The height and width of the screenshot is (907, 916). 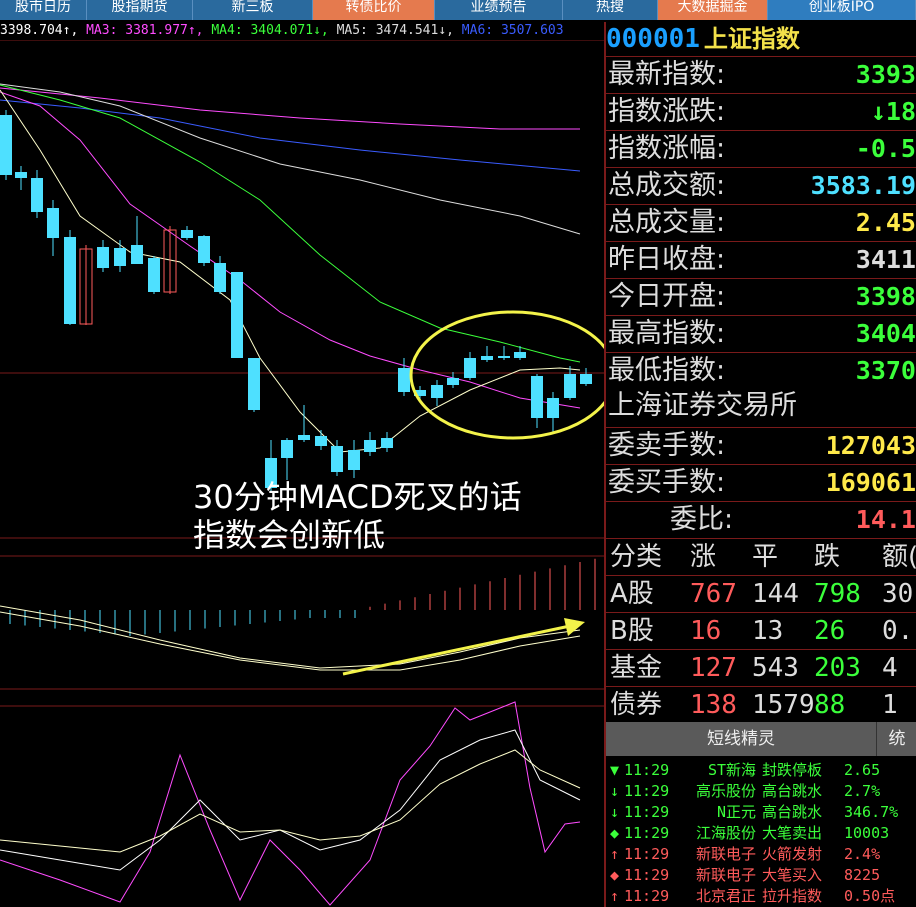 I want to click on breadth-cell: 543, so click(x=775, y=668).